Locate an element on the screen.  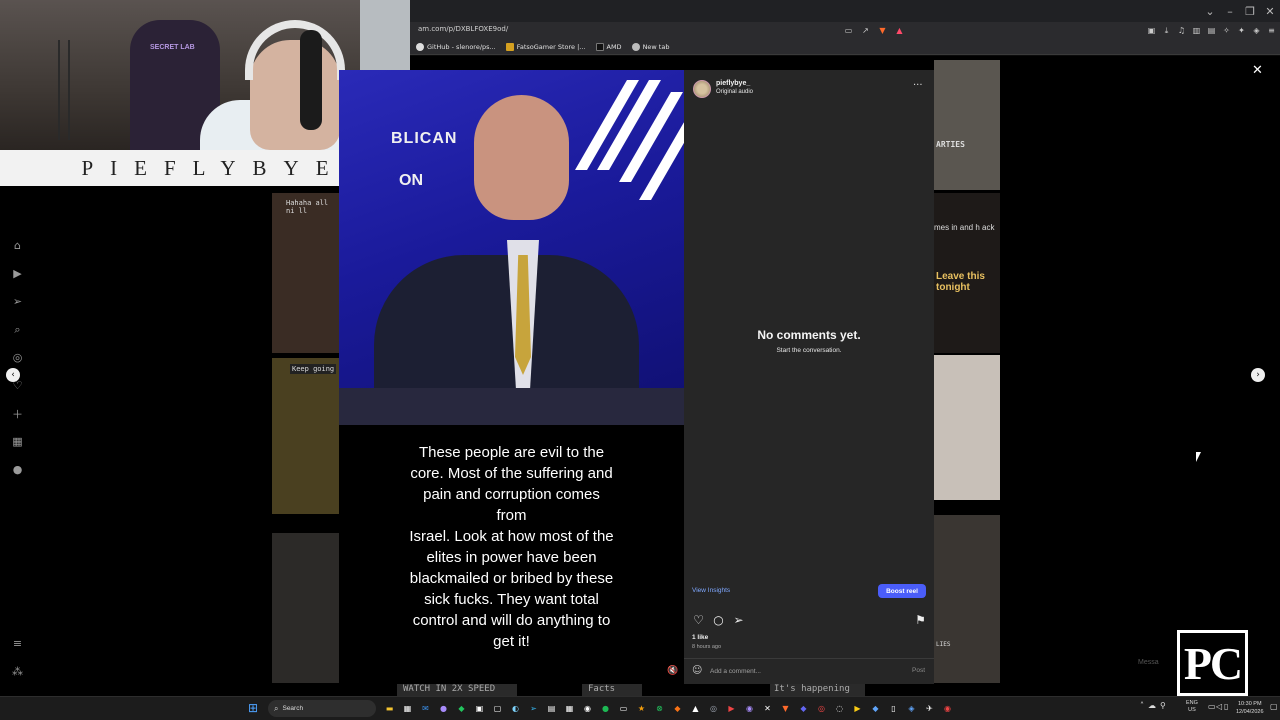
sidebar-icon: ▥ is located at coordinates (1196, 30).